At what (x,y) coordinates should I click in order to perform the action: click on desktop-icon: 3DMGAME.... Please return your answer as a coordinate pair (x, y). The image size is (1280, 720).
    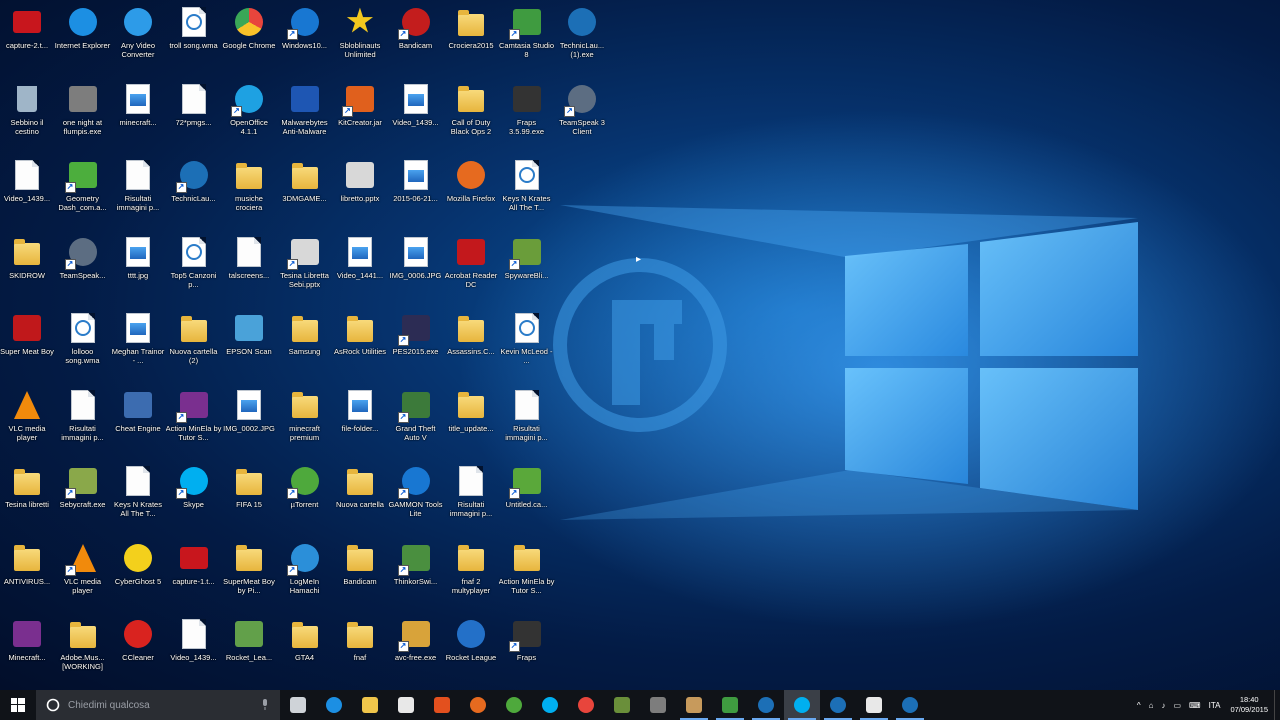
    Looking at the image, I should click on (305, 193).